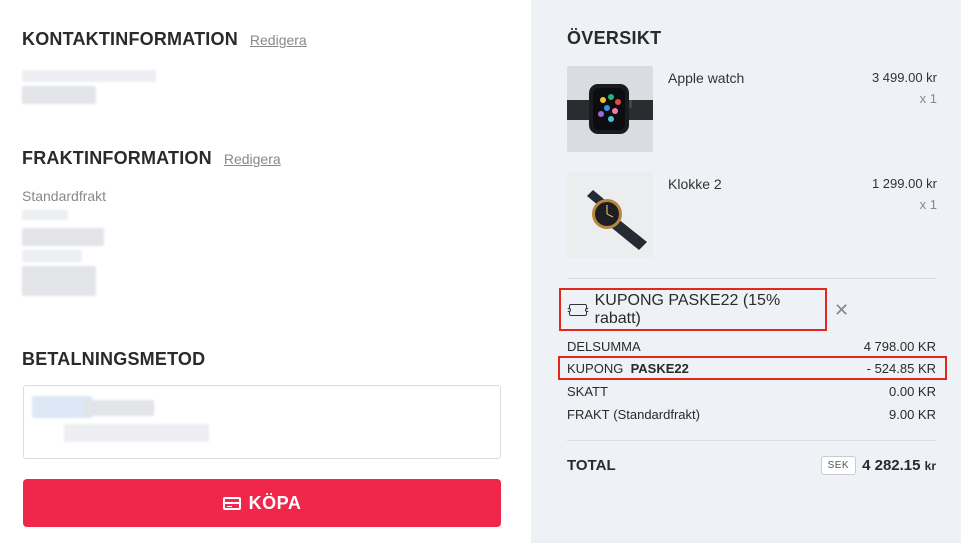 This screenshot has height=543, width=961. Describe the element at coordinates (901, 368) in the screenshot. I see `coupon-discount-value: - 524.85 KR` at that location.